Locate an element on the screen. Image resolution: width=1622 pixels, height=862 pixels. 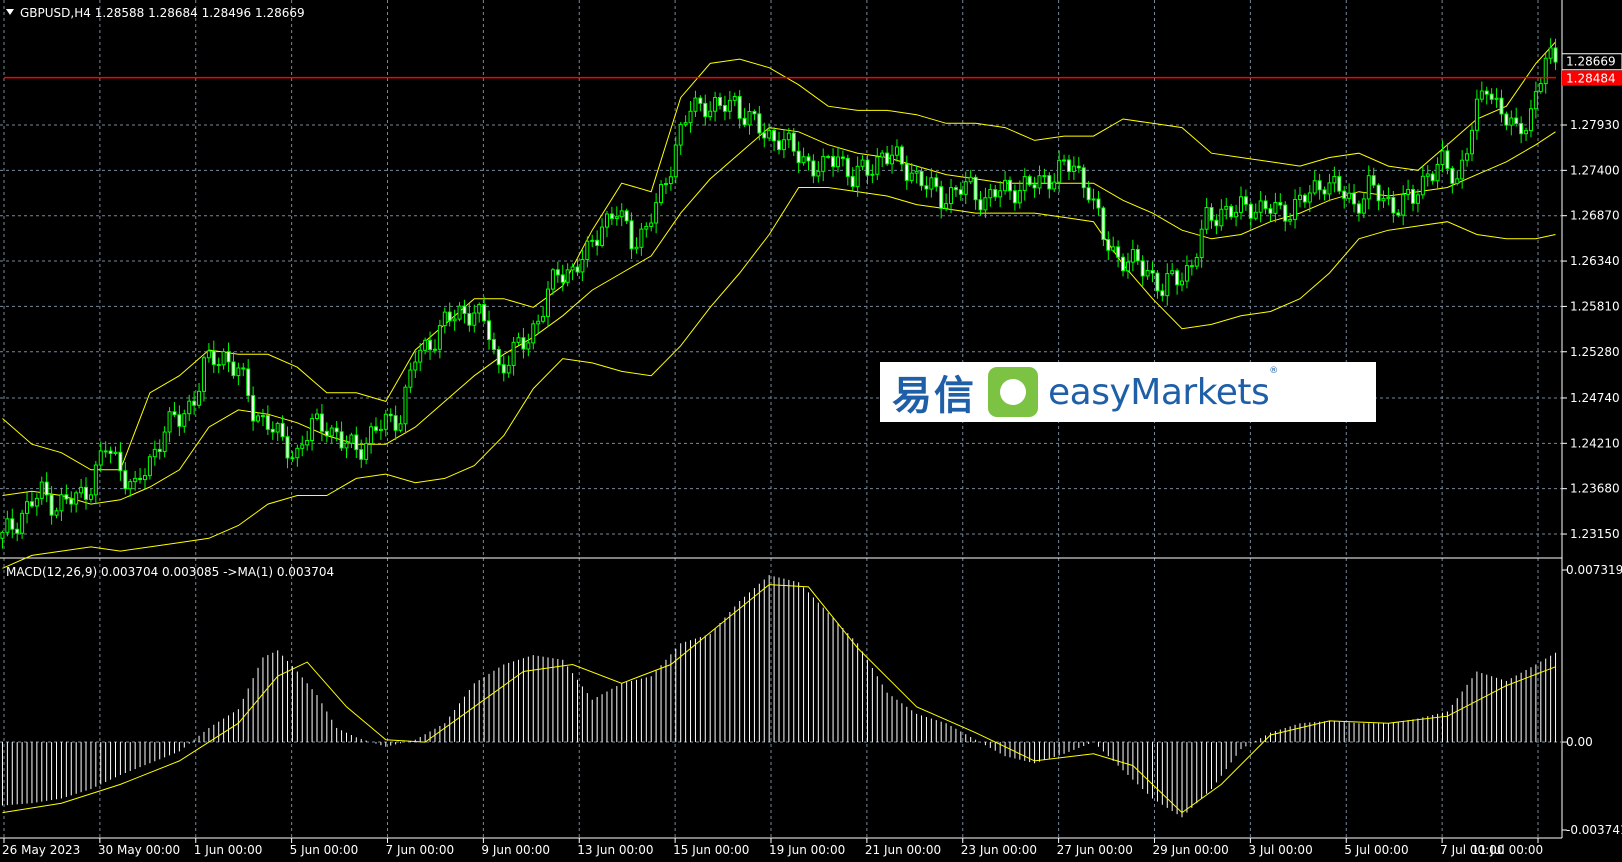
price-tick-label: 1.27400 is located at coordinates (1595, 170).